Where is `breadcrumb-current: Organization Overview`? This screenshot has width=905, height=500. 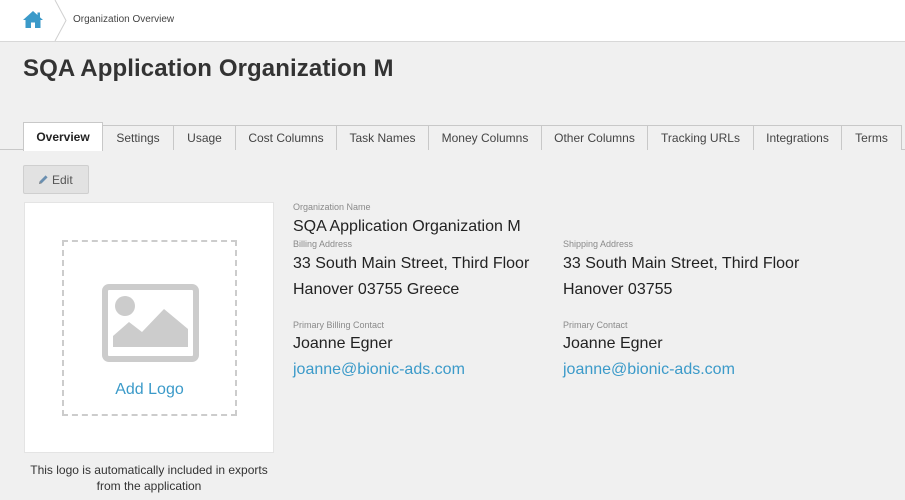 breadcrumb-current: Organization Overview is located at coordinates (124, 19).